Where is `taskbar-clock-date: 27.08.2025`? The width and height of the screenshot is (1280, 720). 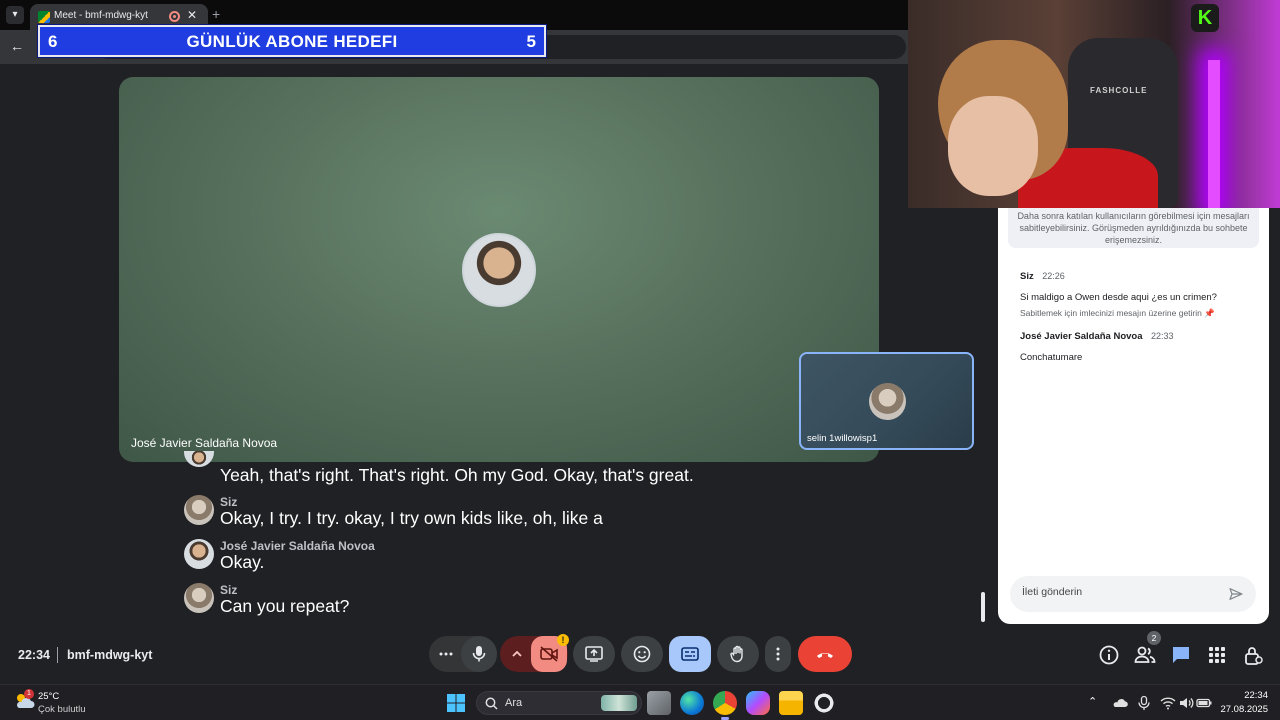 taskbar-clock-date: 27.08.2025 is located at coordinates (1244, 709).